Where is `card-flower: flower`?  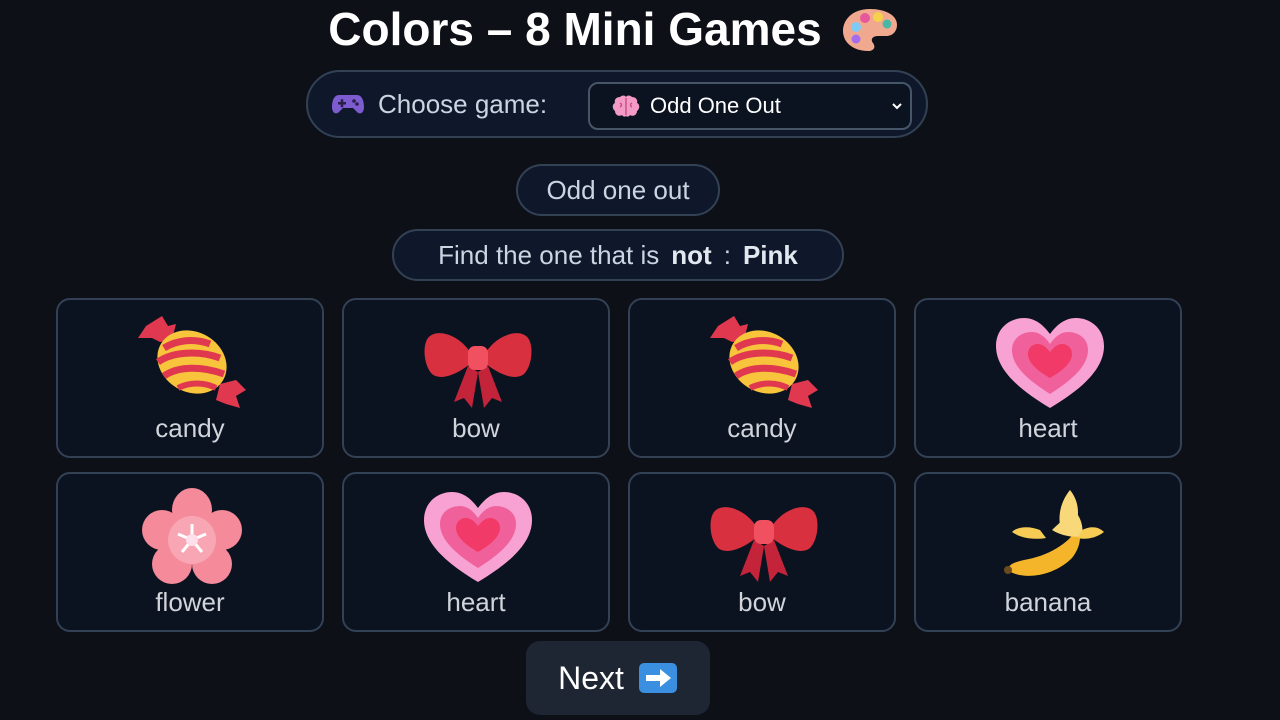 card-flower: flower is located at coordinates (190, 552).